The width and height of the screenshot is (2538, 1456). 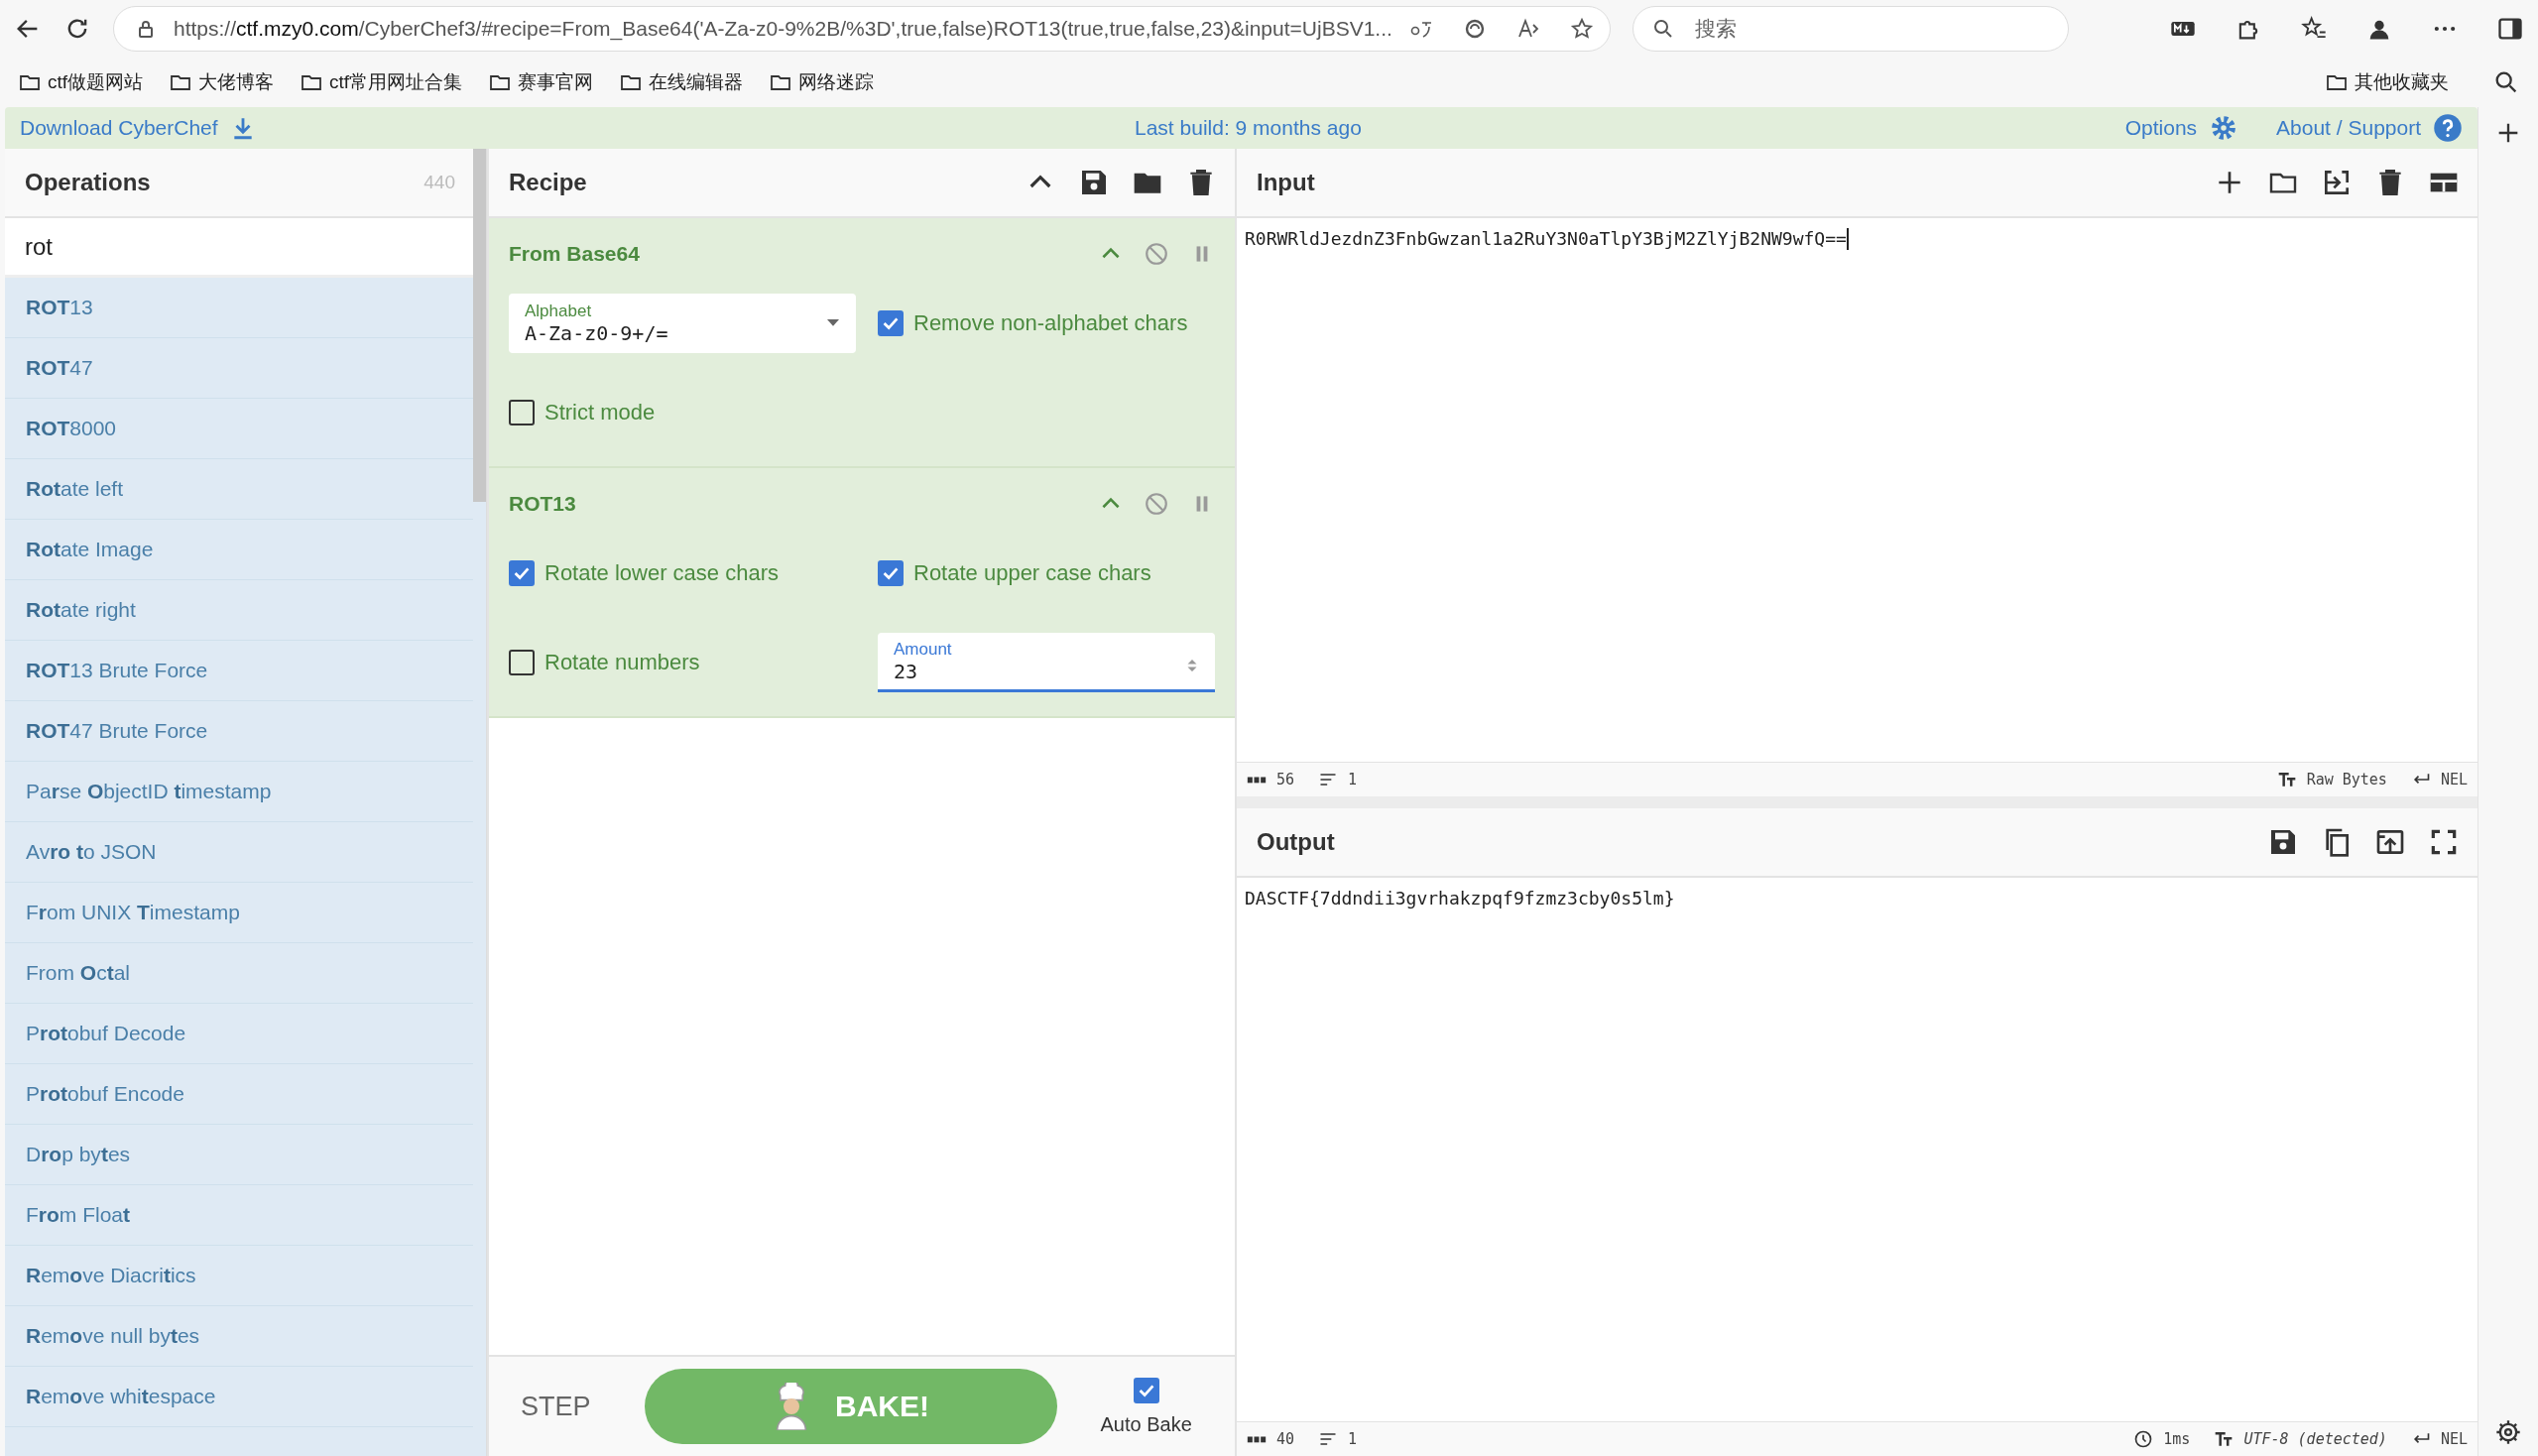 I want to click on operation-item: ROT47 Brute Force, so click(x=239, y=731).